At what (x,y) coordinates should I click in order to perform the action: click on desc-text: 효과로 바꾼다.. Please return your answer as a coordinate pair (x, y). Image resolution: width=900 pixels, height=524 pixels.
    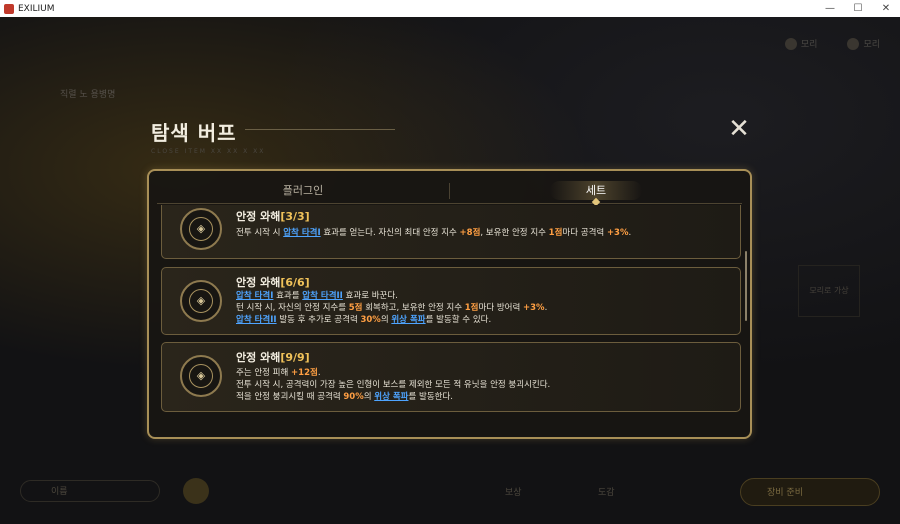
    Looking at the image, I should click on (370, 296).